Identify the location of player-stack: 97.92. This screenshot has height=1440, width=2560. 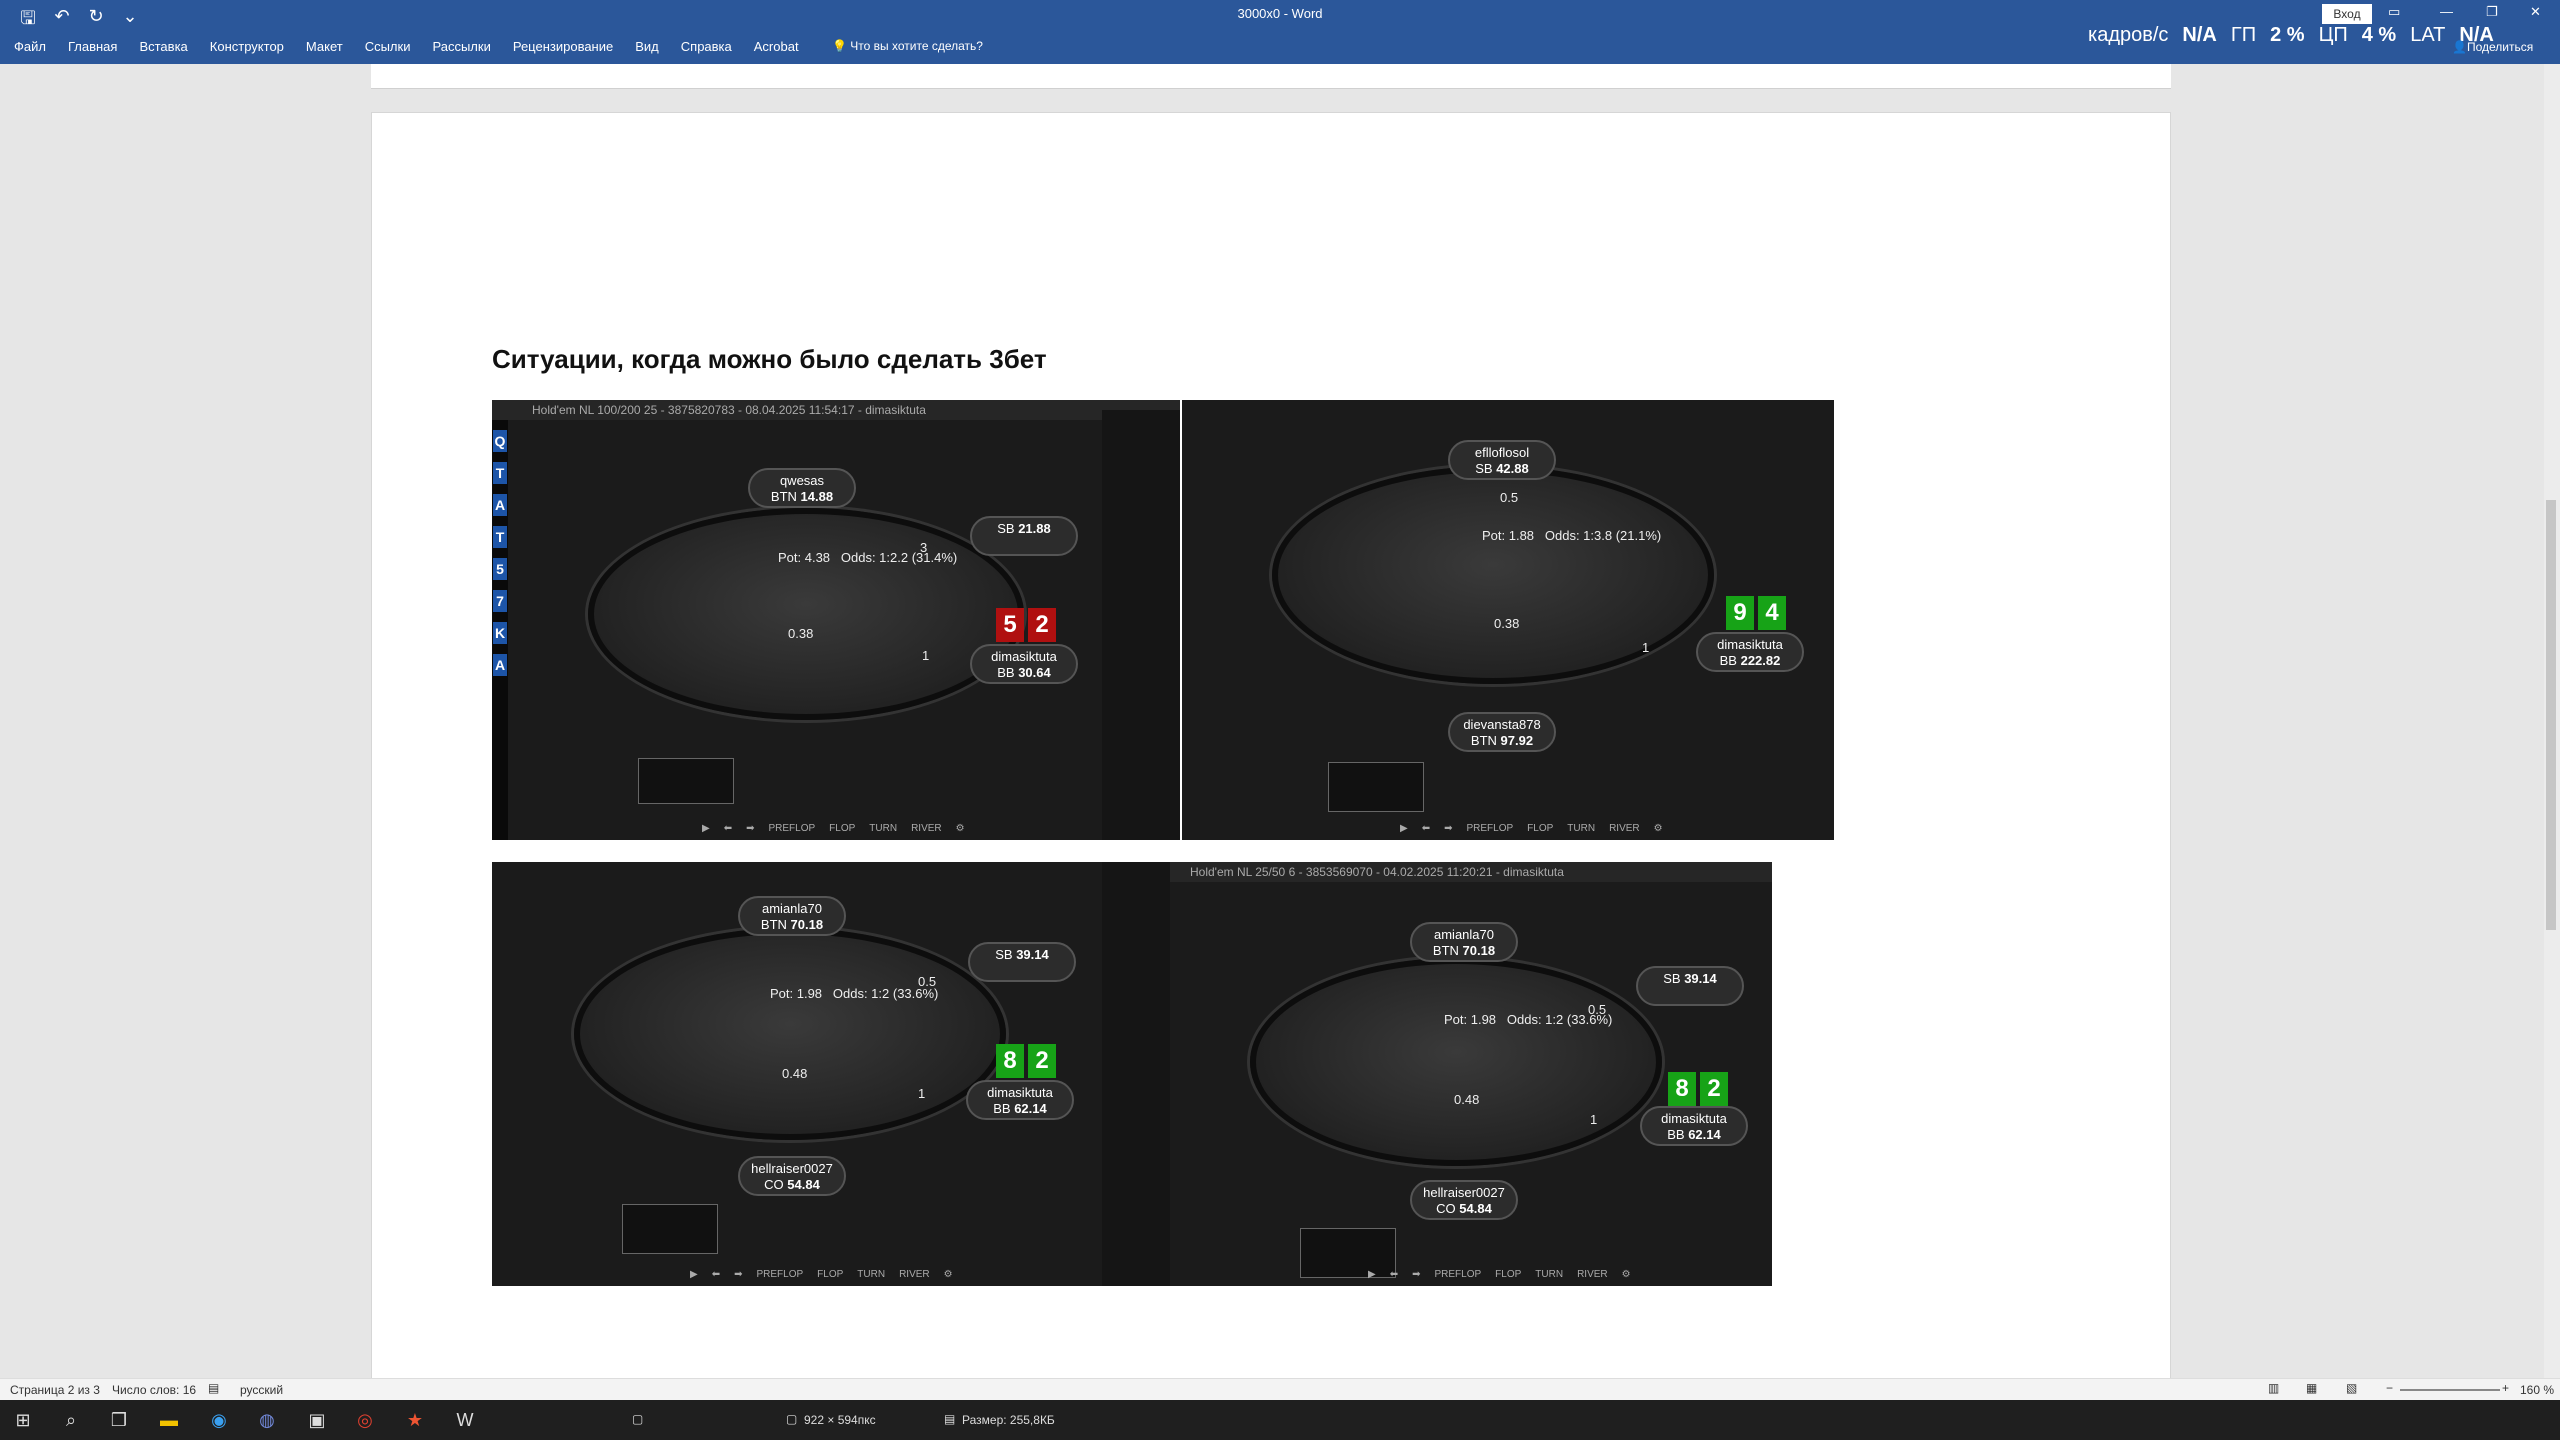
(1517, 740).